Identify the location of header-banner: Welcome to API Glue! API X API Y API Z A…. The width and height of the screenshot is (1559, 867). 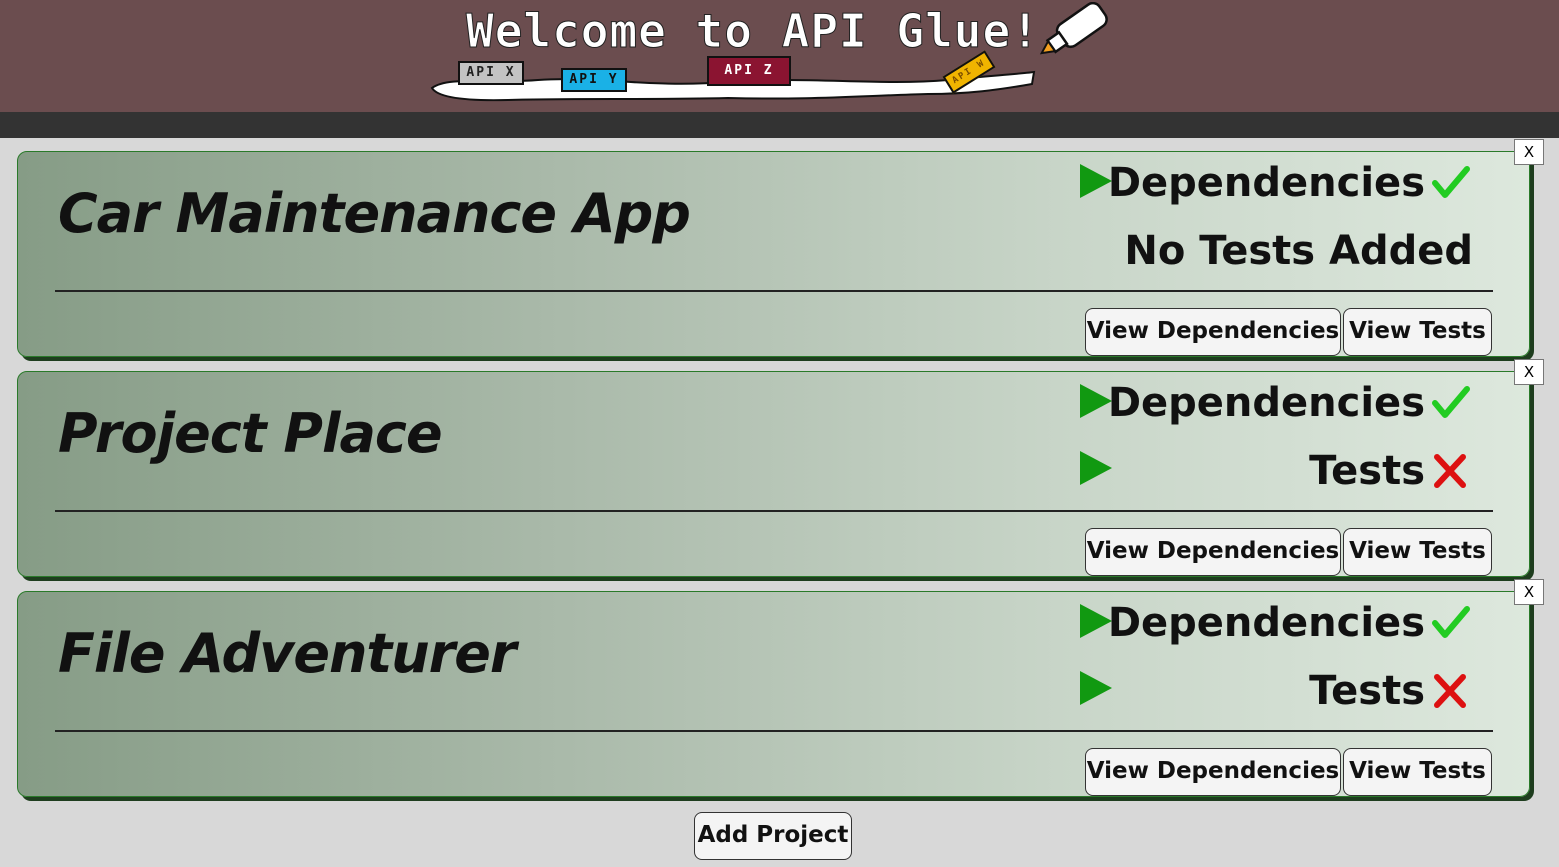
(779, 56).